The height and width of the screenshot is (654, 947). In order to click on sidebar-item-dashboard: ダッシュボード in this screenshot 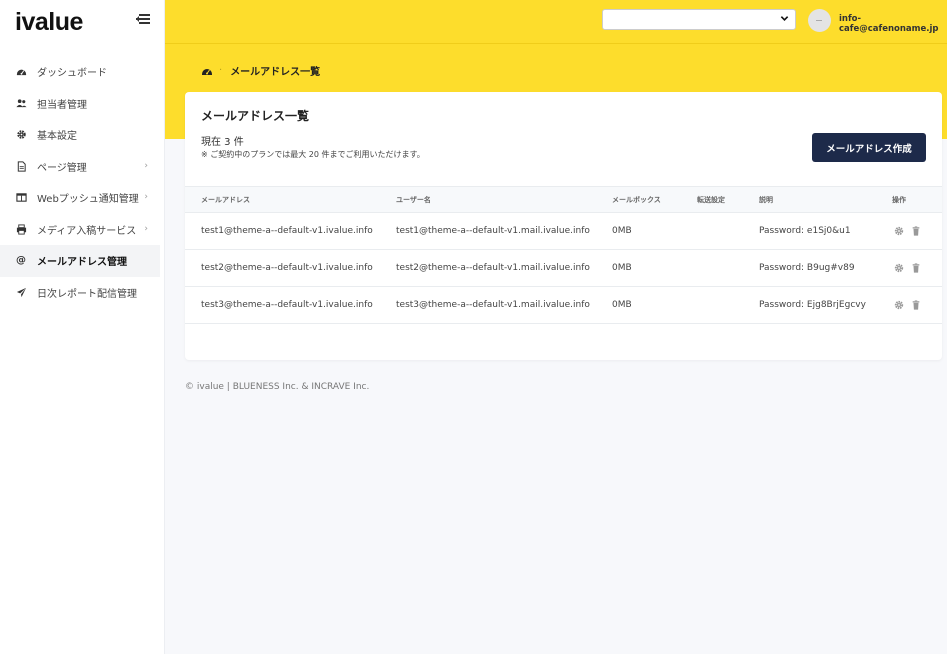, I will do `click(80, 72)`.